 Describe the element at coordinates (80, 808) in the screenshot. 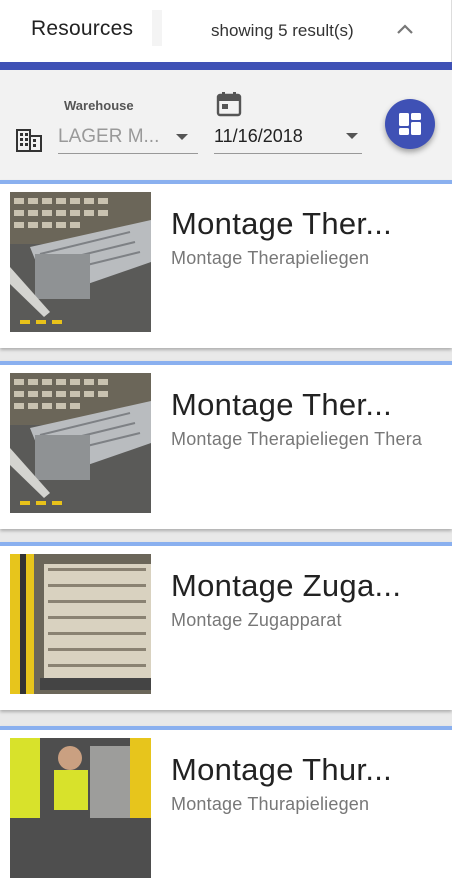

I see `forklift-operator-photo` at that location.